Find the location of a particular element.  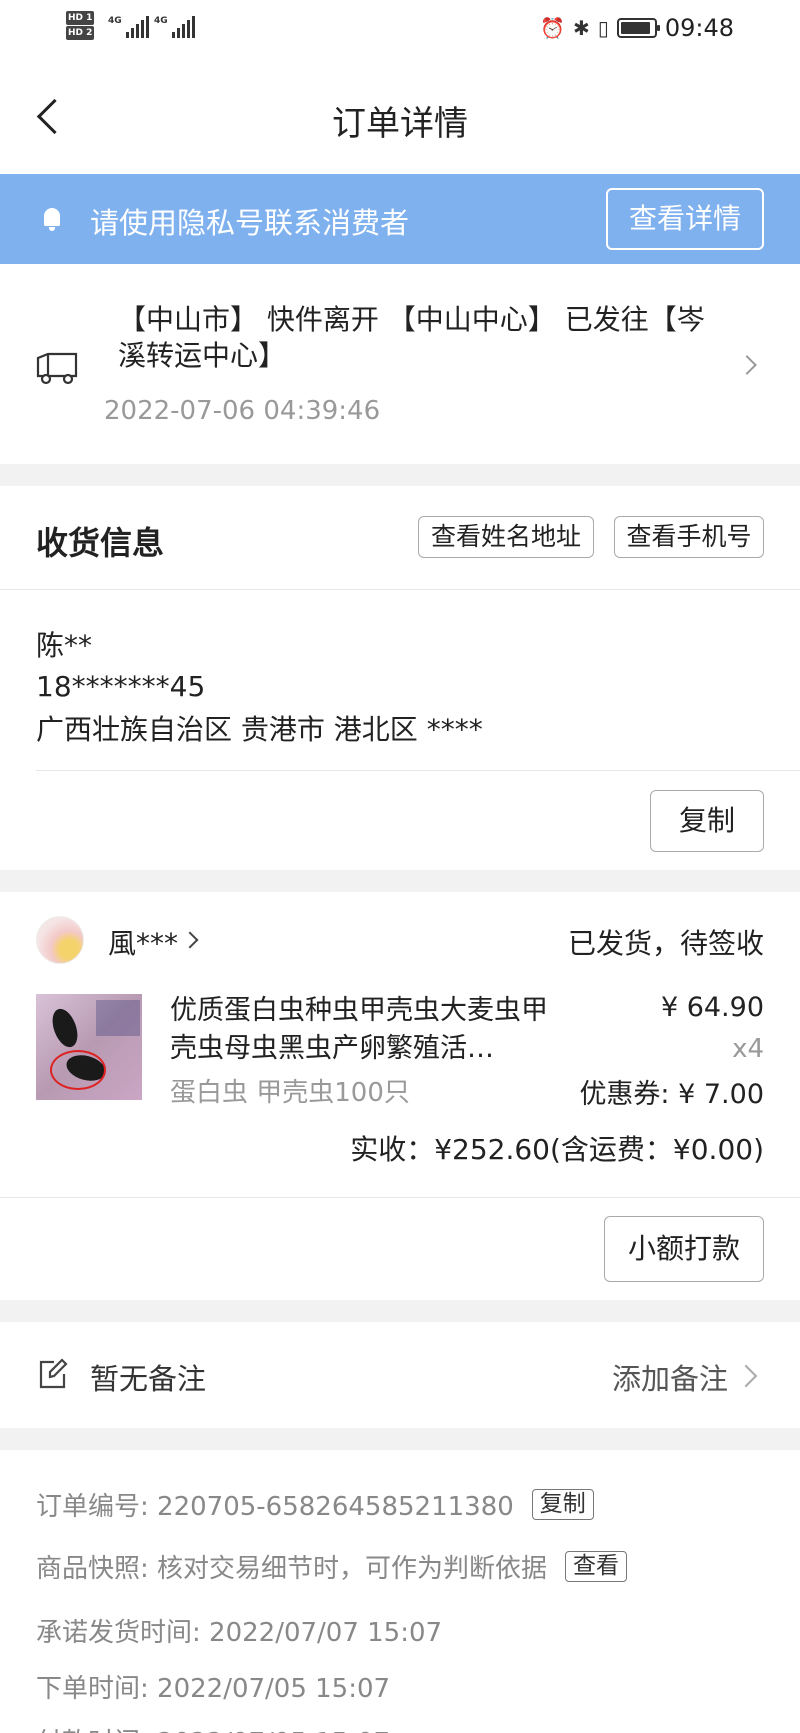

view-phone-button: 查看手机号 is located at coordinates (689, 537).